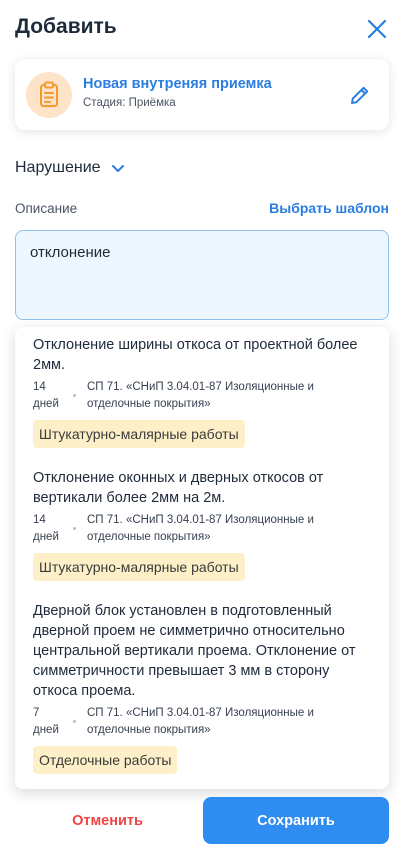 This screenshot has width=403, height=859. Describe the element at coordinates (202, 275) in the screenshot. I see `description-textarea: отклонение` at that location.